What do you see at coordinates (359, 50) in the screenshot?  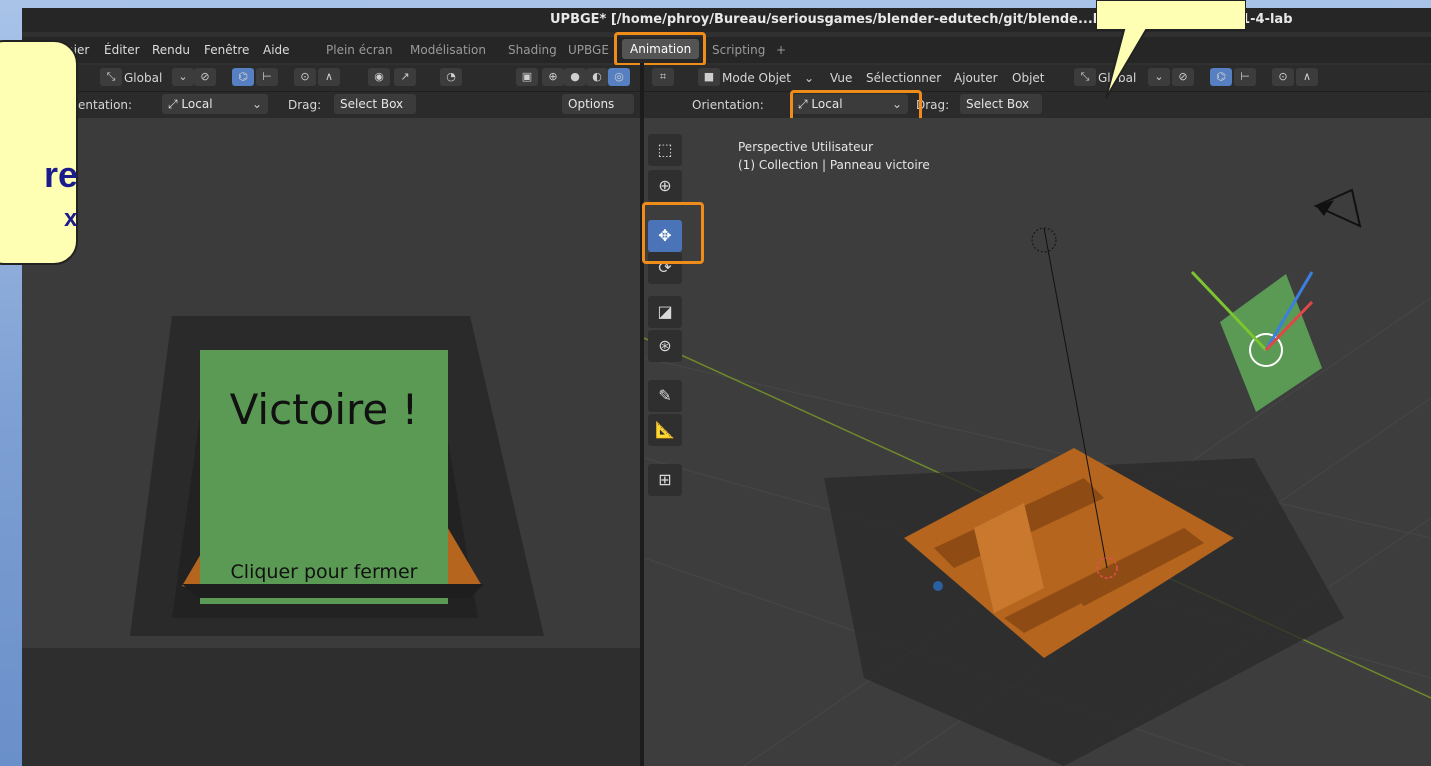 I see `tab-plein-ecran: Plein écran` at bounding box center [359, 50].